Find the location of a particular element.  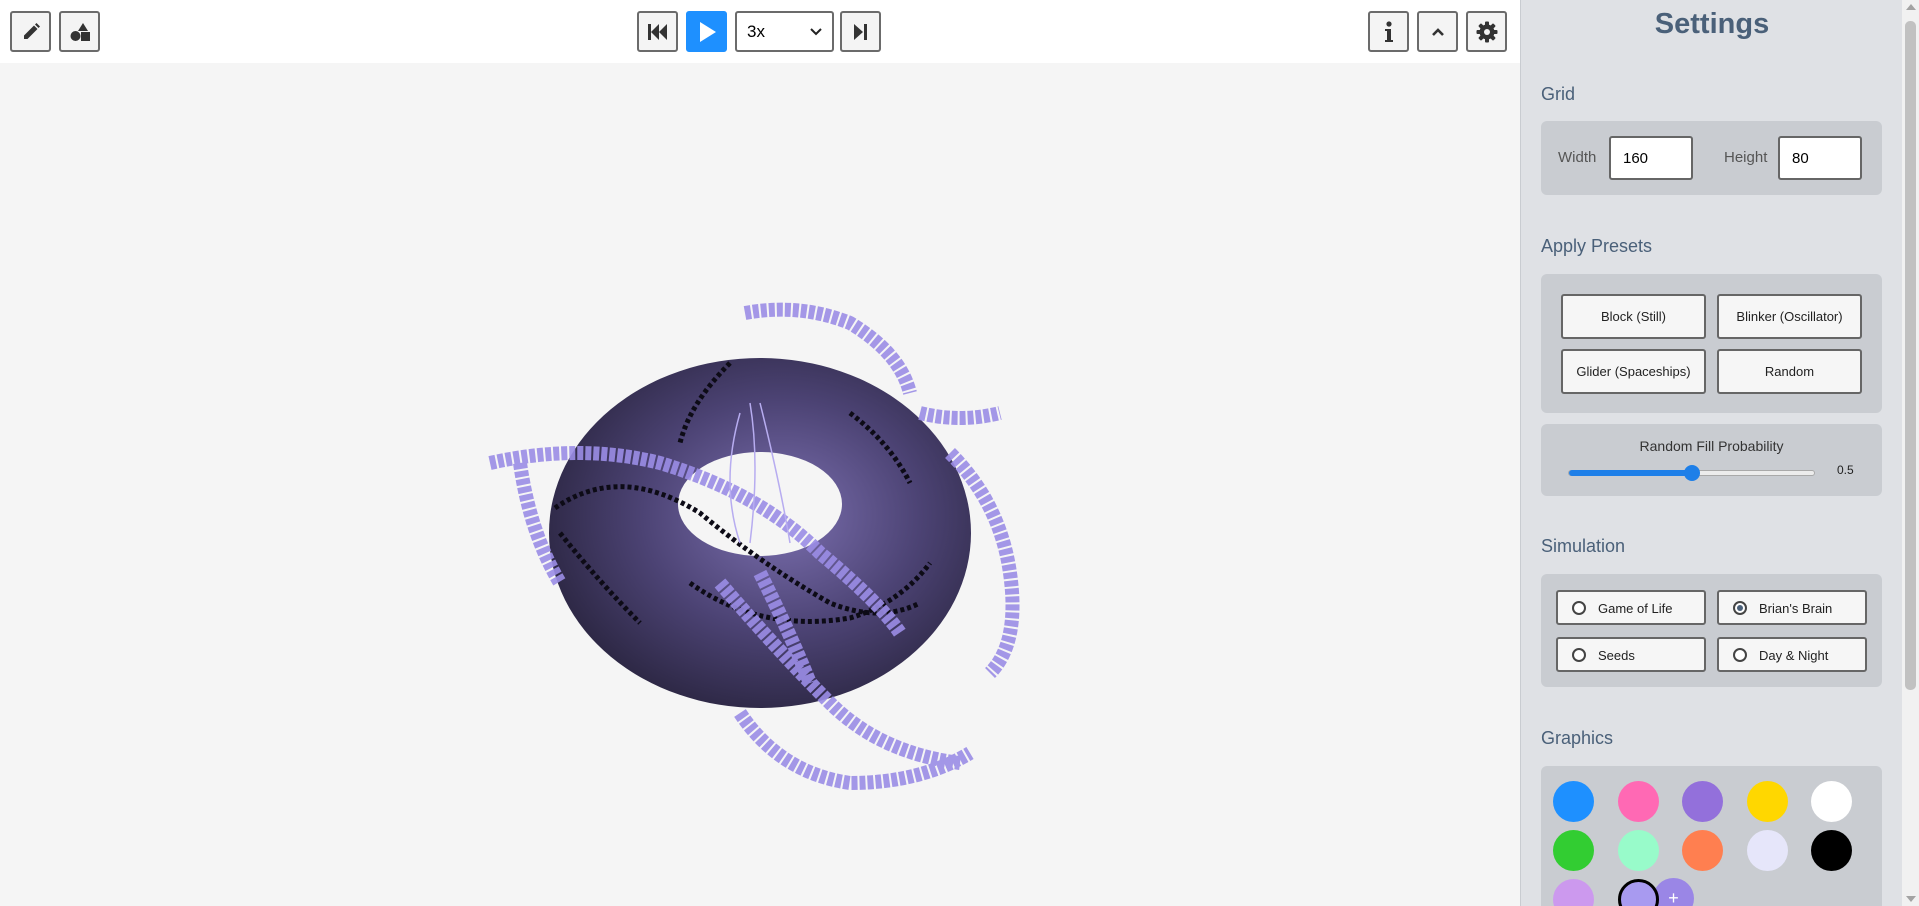

info-icon is located at coordinates (1388, 31).